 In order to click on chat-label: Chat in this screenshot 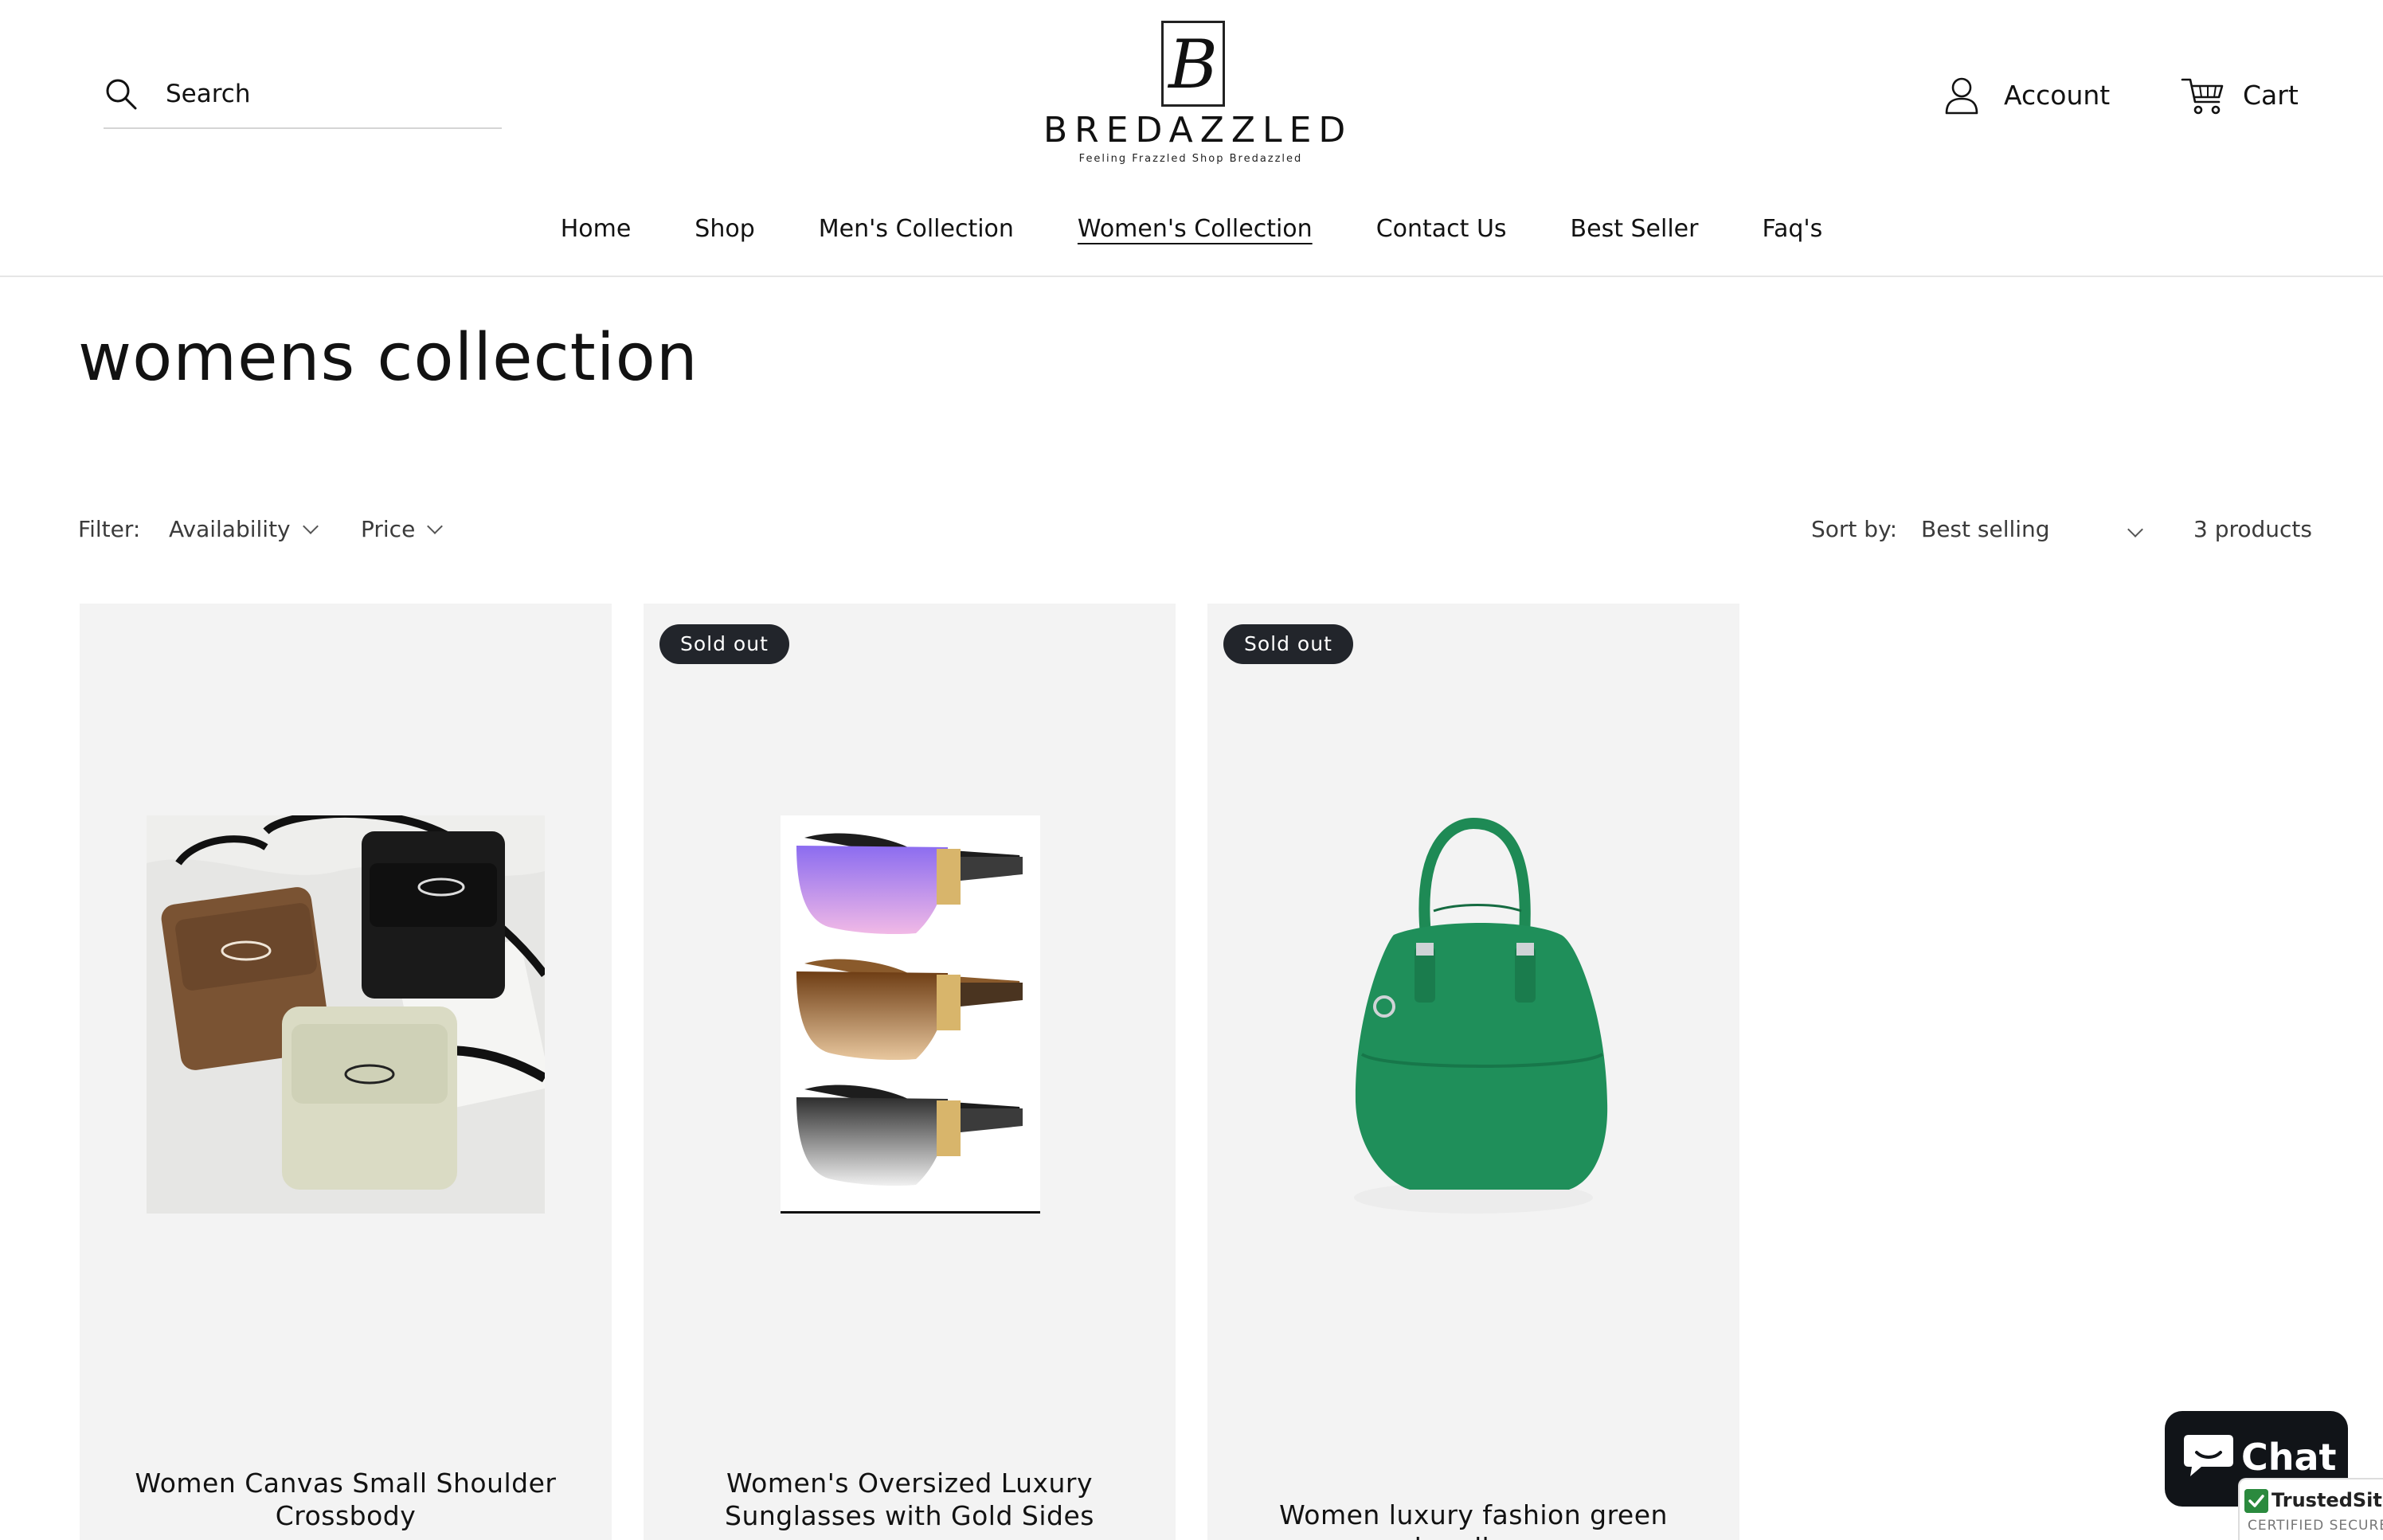, I will do `click(2289, 1457)`.